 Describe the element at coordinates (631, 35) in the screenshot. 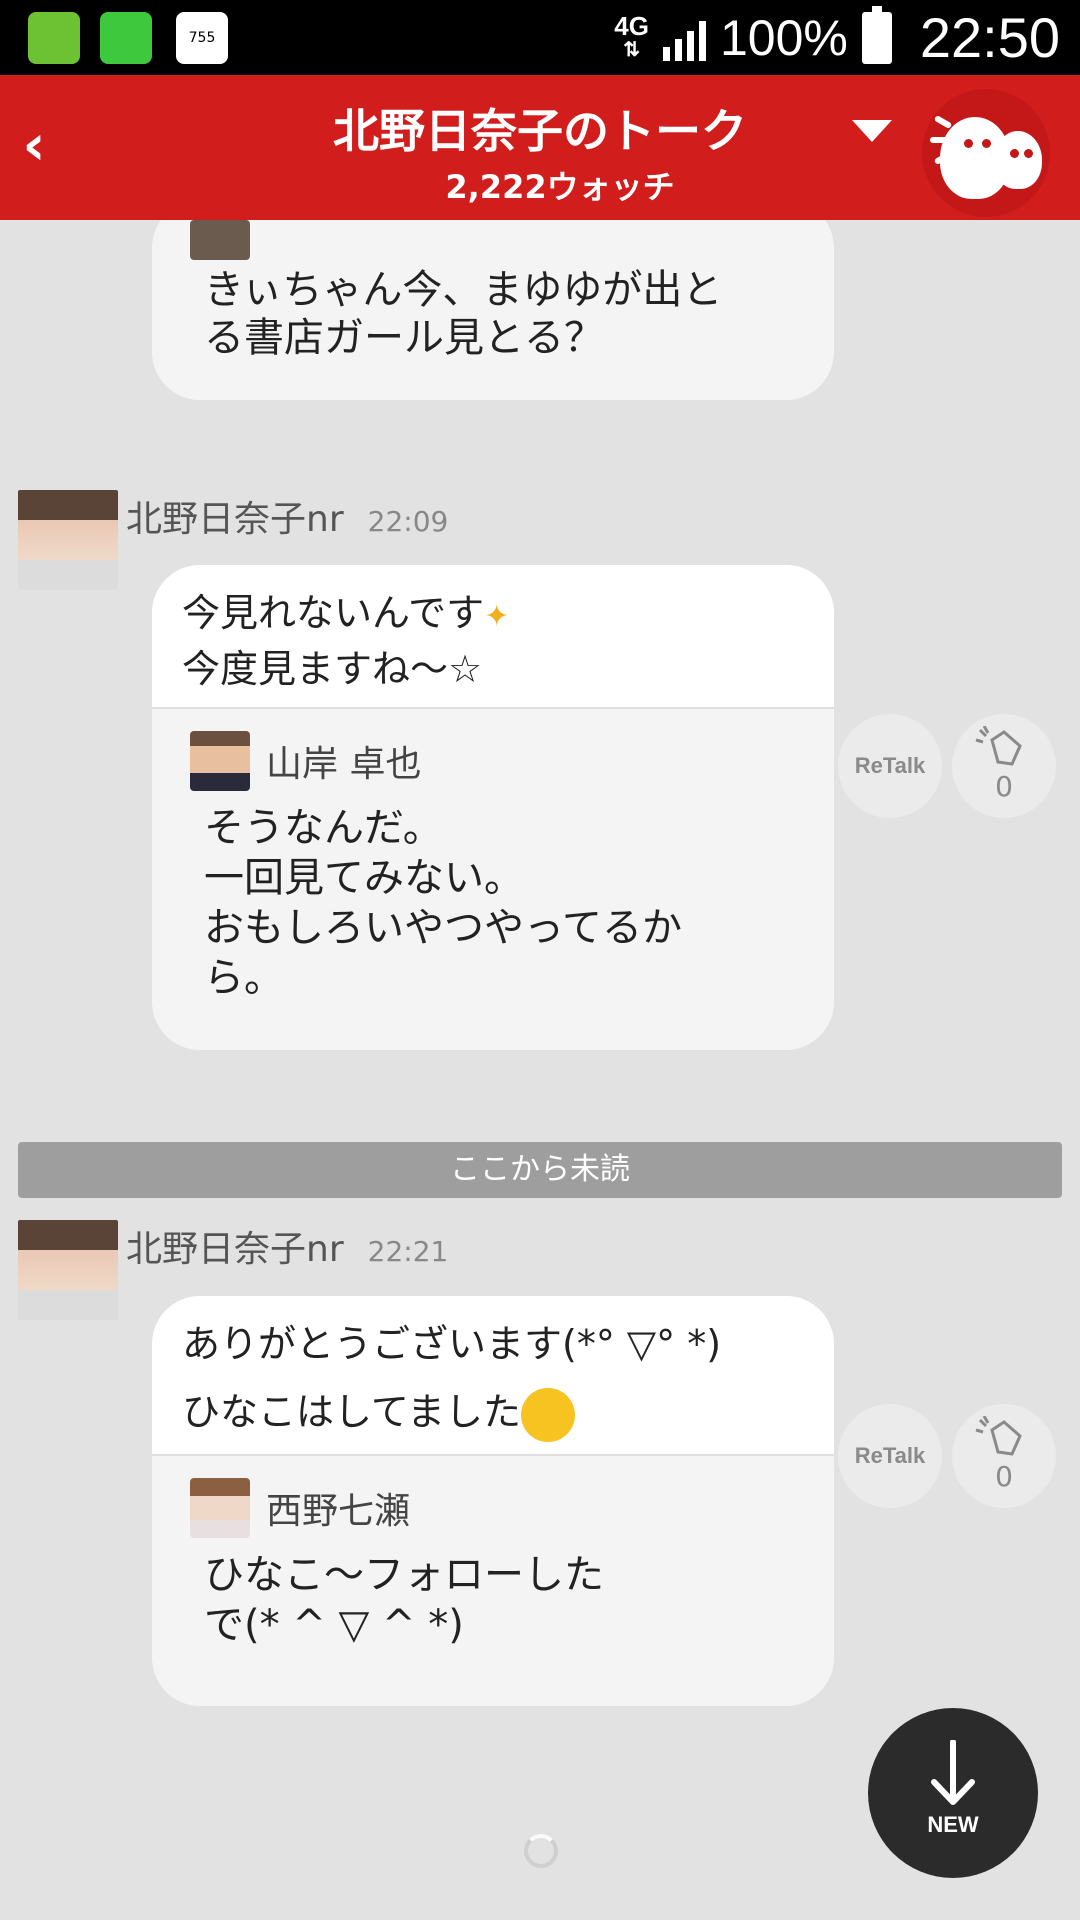

I see `network-indicator: 4G ⇅` at that location.